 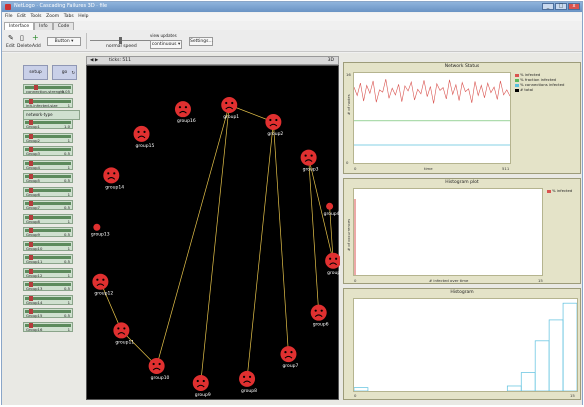 I want to click on go-button: go ↻, so click(x=64, y=72).